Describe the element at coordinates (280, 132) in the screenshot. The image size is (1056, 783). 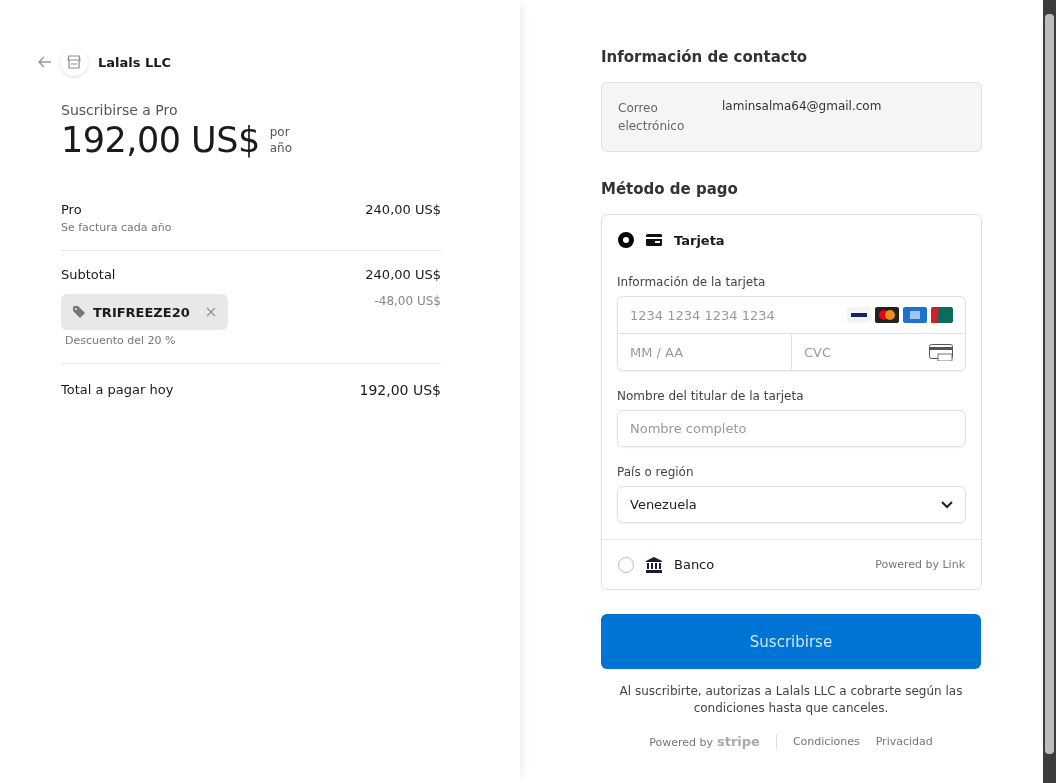
I see `period-text: por` at that location.